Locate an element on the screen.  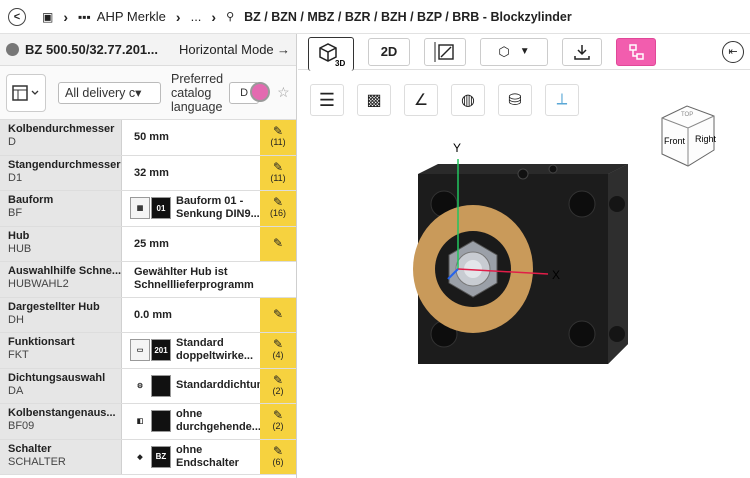
table-row: Hub HUB 25 mm ✎ is located at coordinates (148, 244).